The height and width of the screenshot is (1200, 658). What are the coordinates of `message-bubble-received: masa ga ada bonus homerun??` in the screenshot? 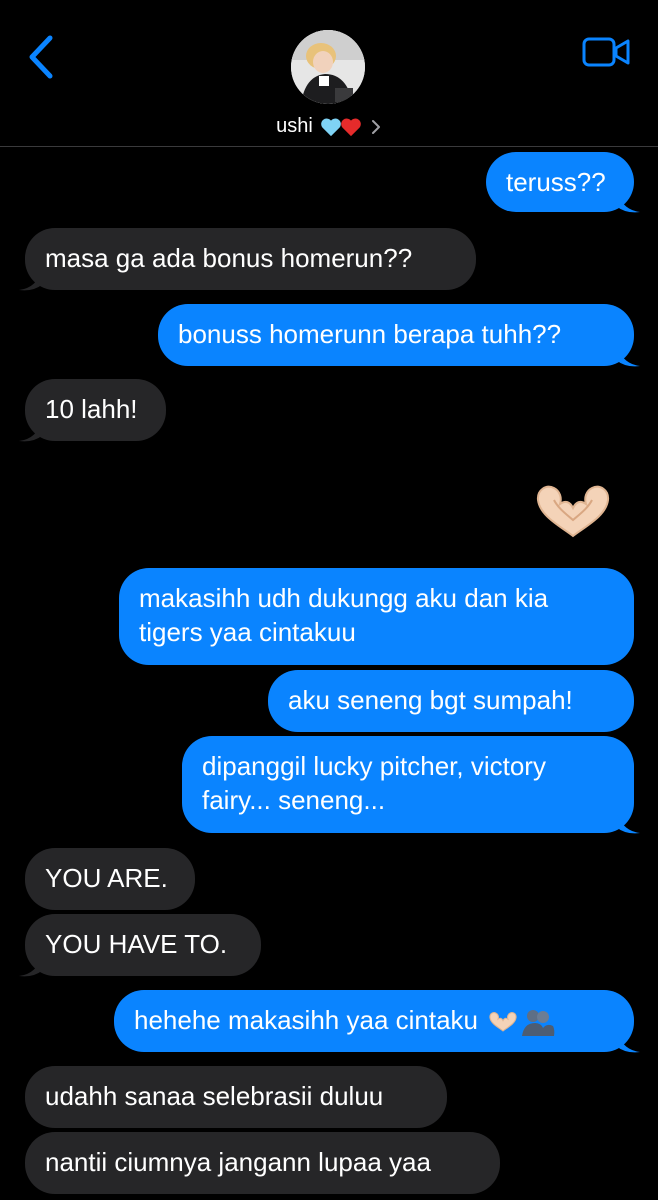 It's located at (250, 259).